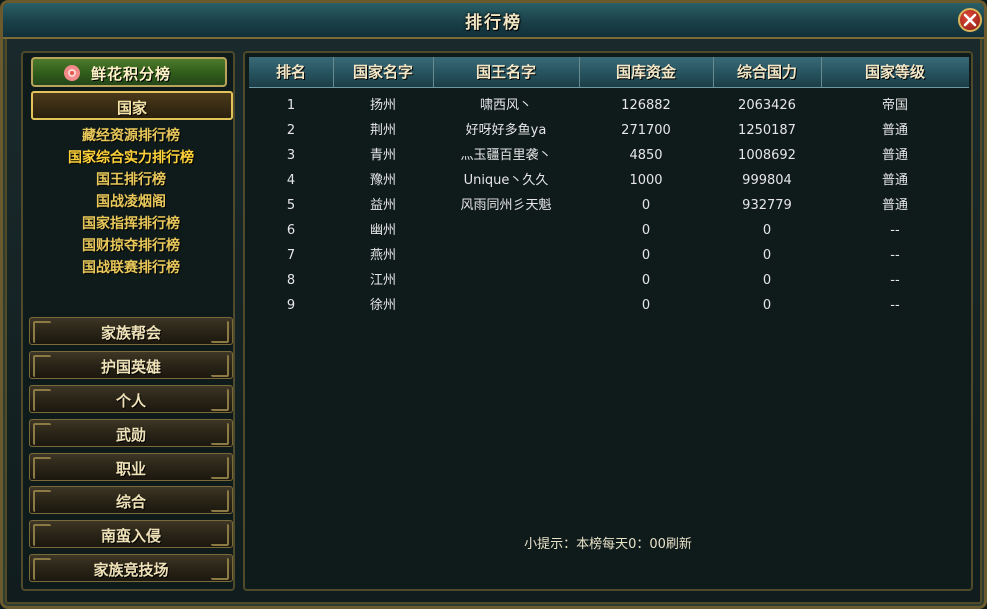 Image resolution: width=987 pixels, height=609 pixels. Describe the element at coordinates (646, 105) in the screenshot. I see `table-cell: 126882` at that location.